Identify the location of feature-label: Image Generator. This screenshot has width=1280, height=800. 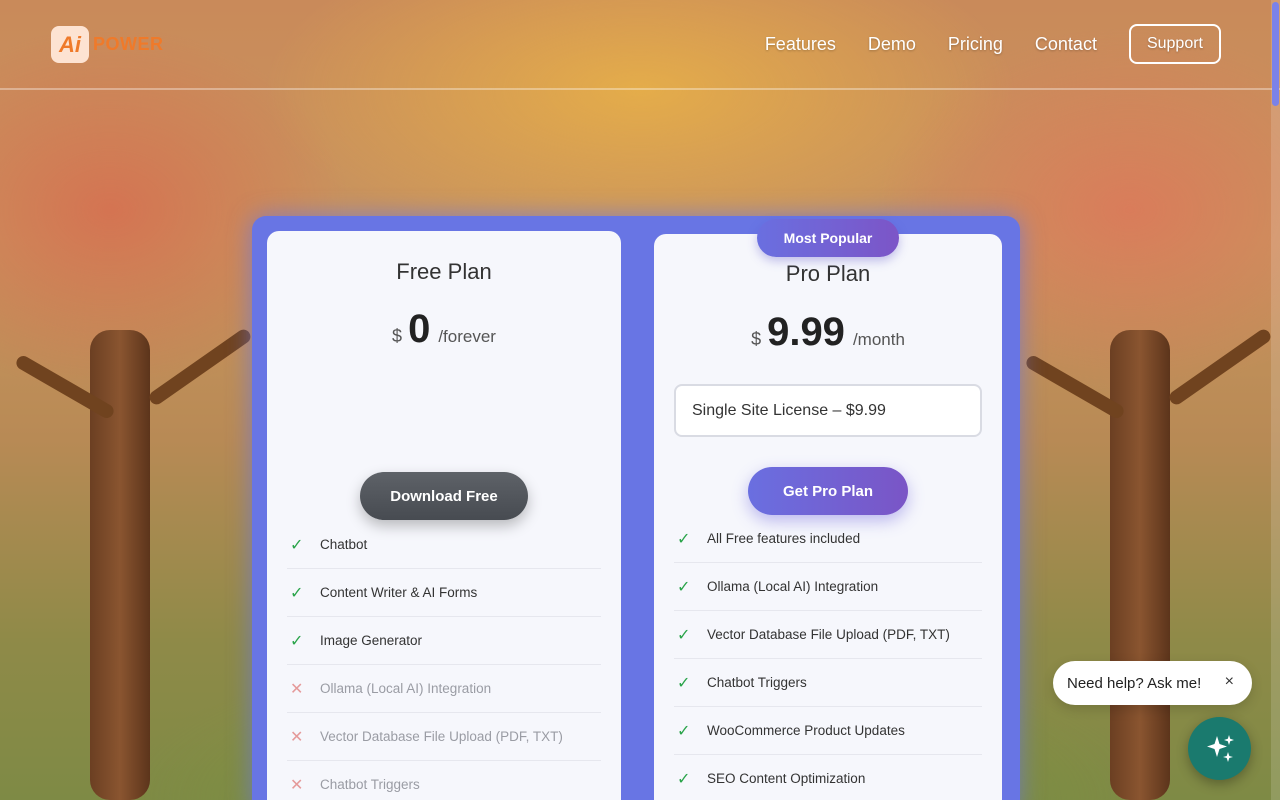
(371, 640).